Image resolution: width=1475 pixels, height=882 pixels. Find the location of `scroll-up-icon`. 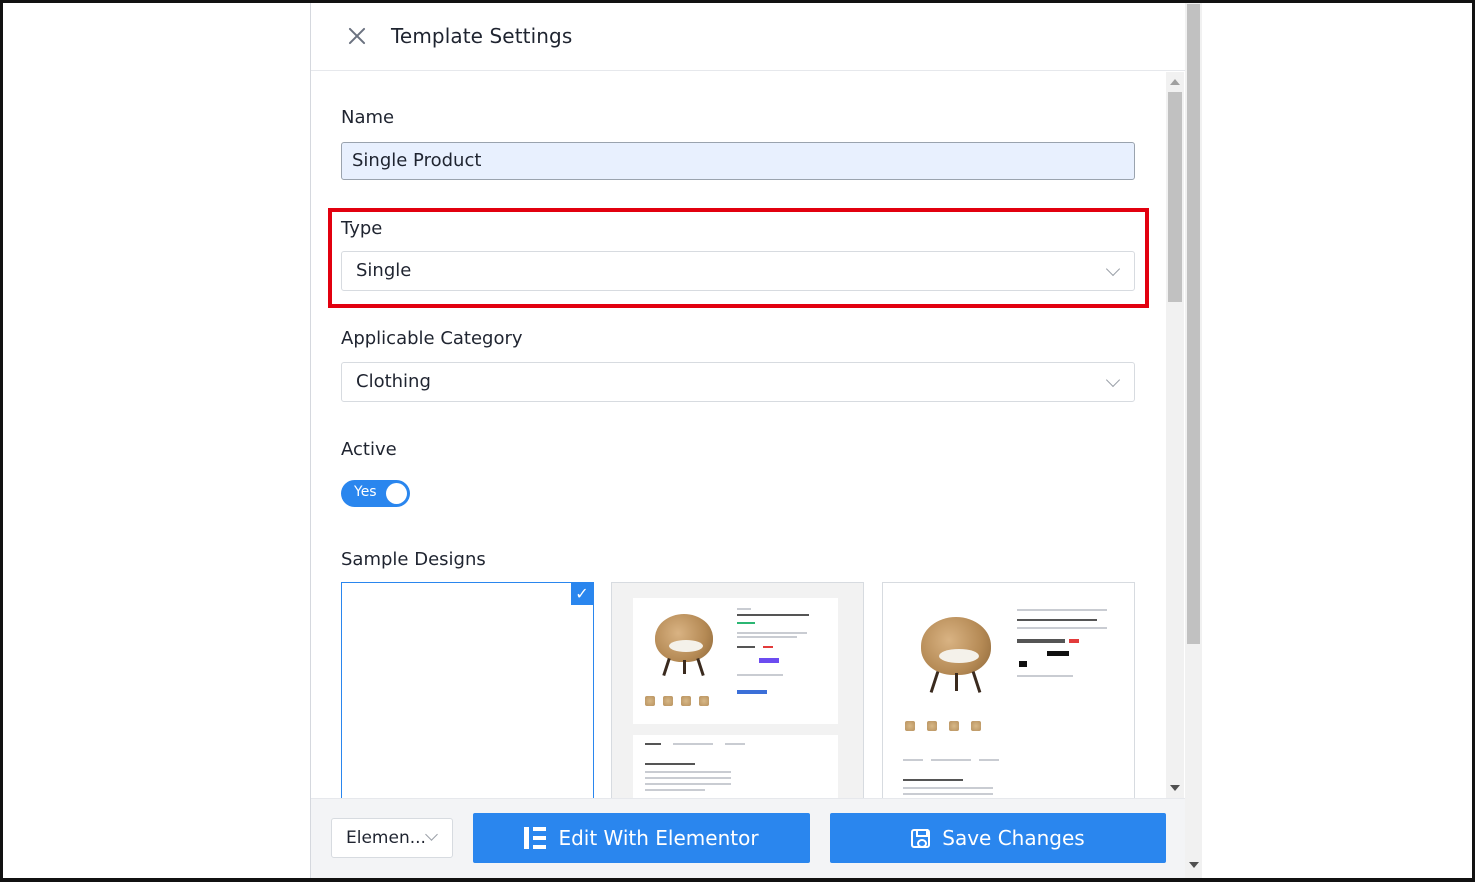

scroll-up-icon is located at coordinates (1175, 82).